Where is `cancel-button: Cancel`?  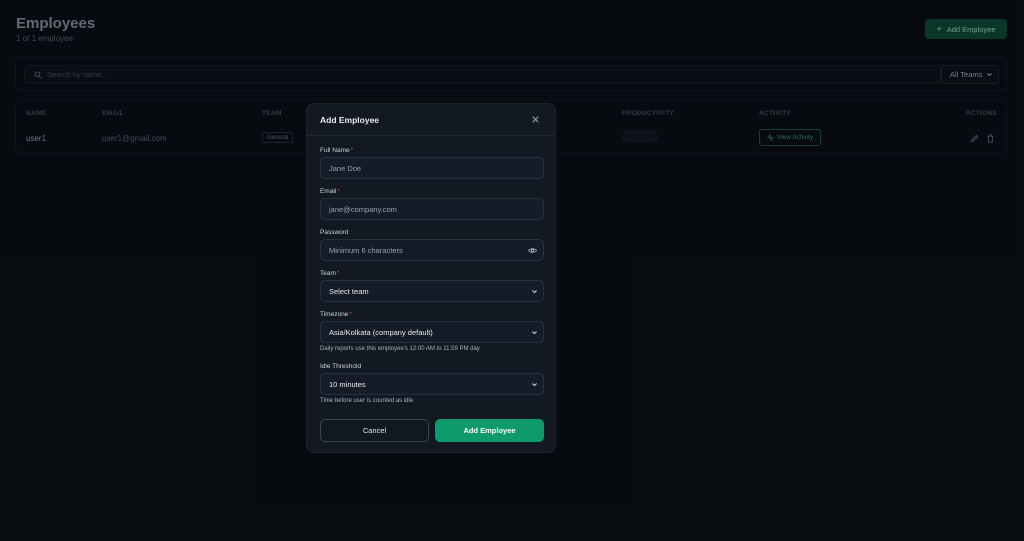 cancel-button: Cancel is located at coordinates (374, 430).